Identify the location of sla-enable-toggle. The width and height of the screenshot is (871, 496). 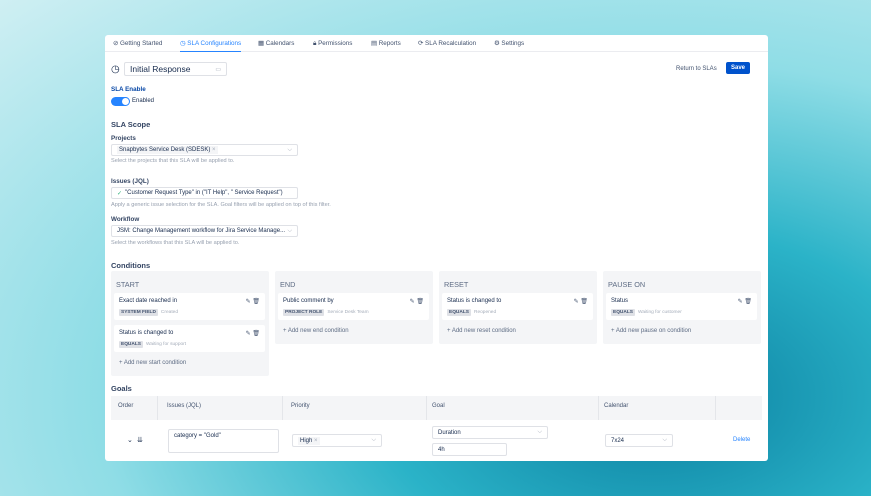
(120, 101).